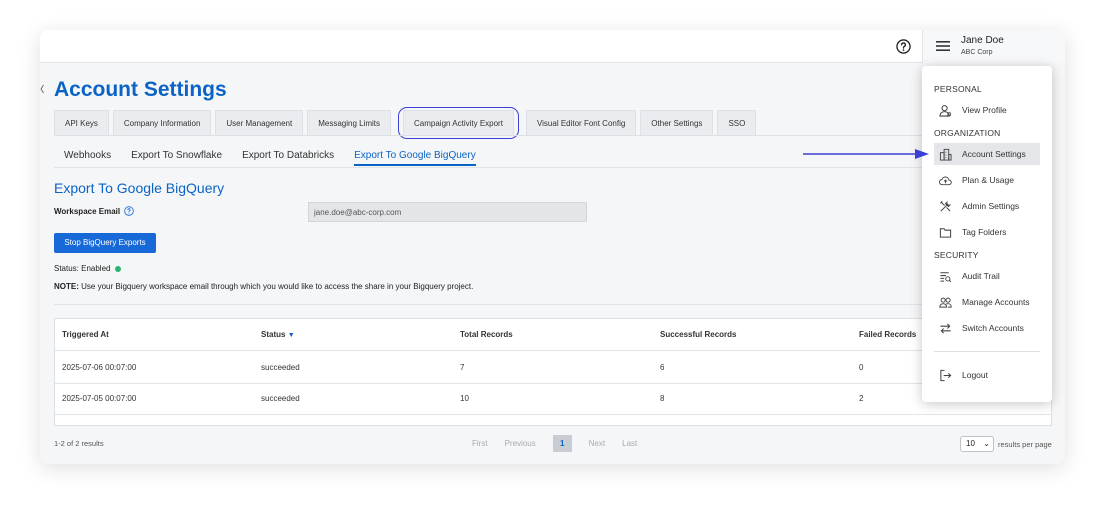 This screenshot has height=515, width=1105. Describe the element at coordinates (162, 123) in the screenshot. I see `tab-company-information: Company Information` at that location.